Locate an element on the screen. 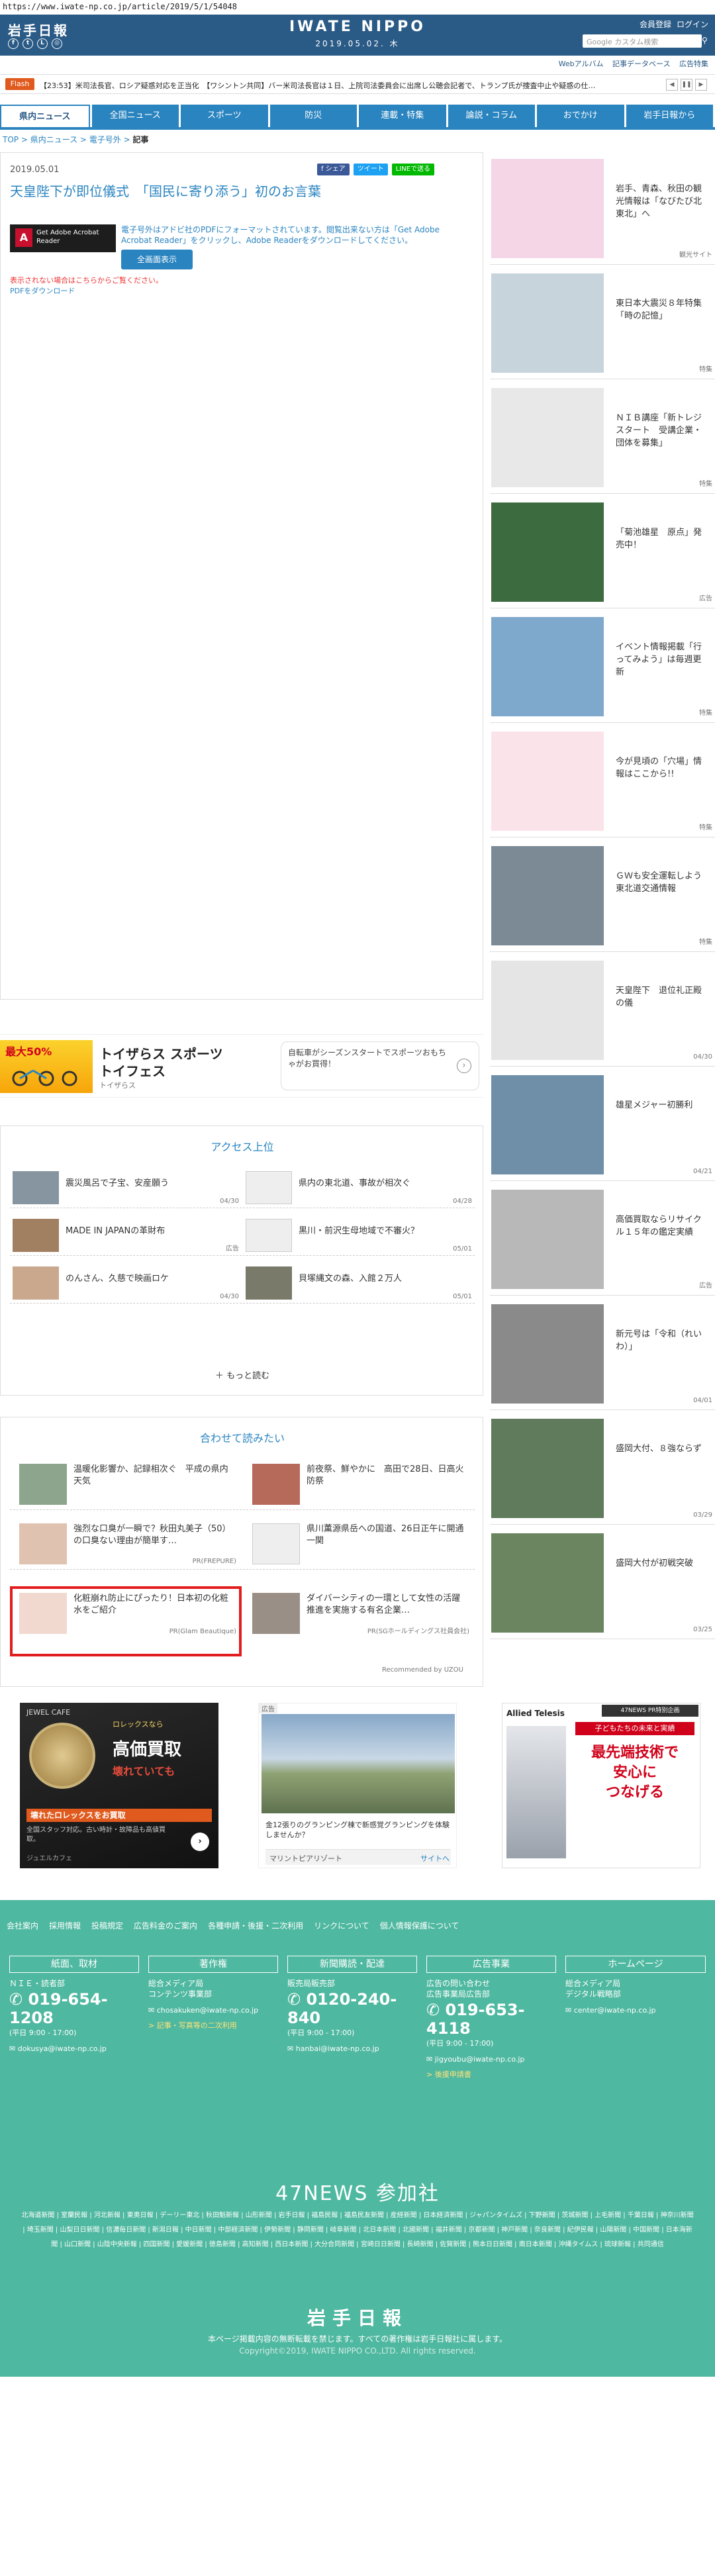  pdf-warning-link: 表示されない場合はこちらからご覧ください。 is located at coordinates (86, 280).